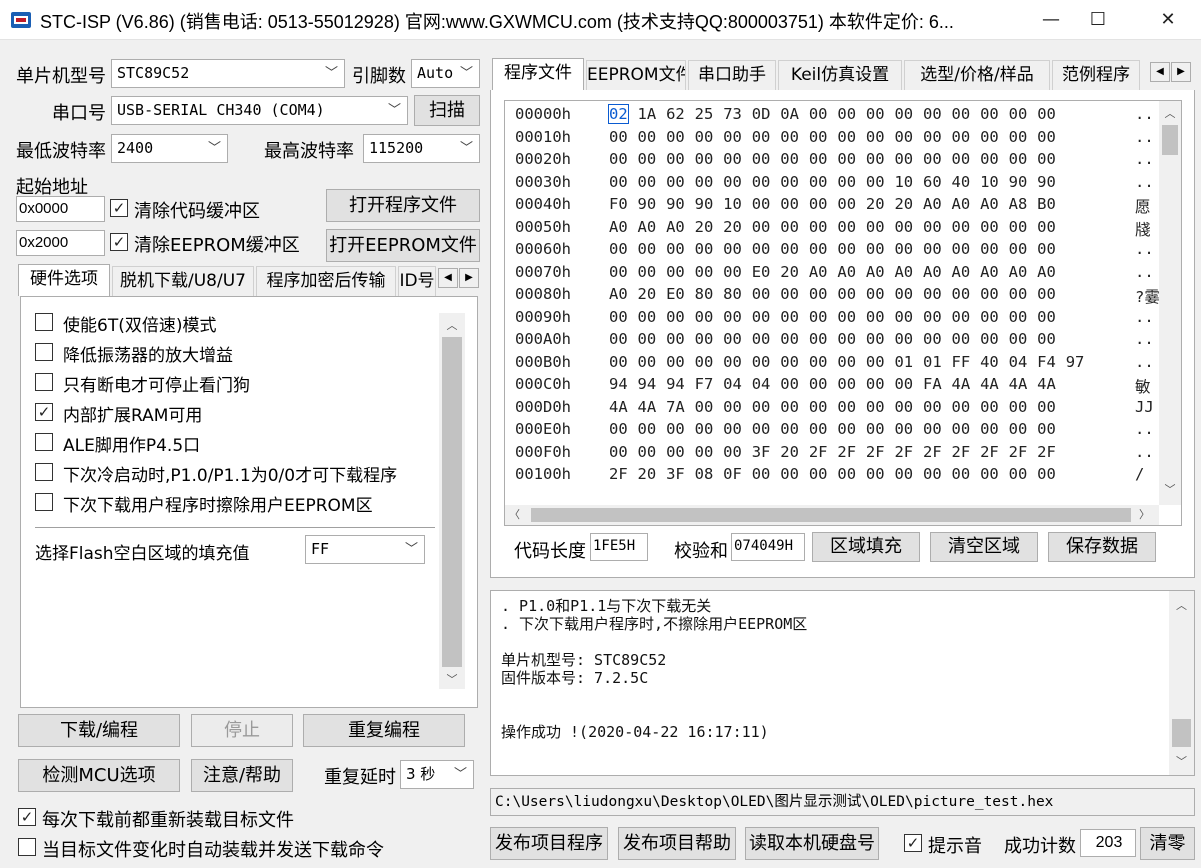 The width and height of the screenshot is (1201, 868). I want to click on option-row: 下次冷启动时,P1.0/P1.1为0/0才可下载程序, so click(235, 473).